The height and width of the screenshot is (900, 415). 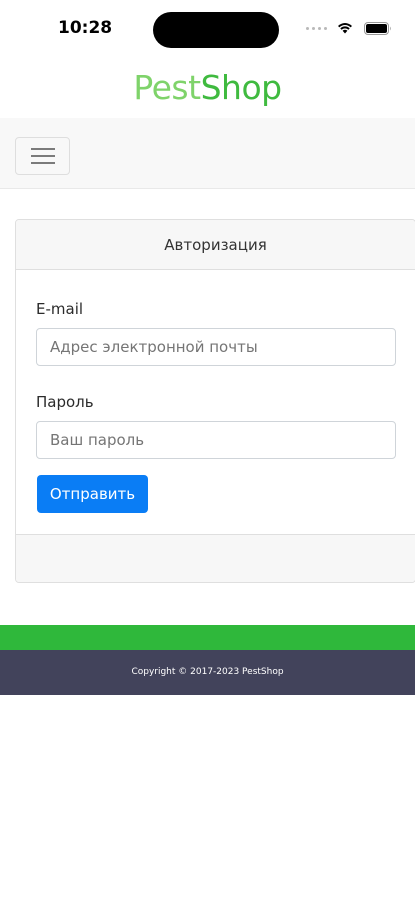 I want to click on submit-button: Отправить, so click(x=92, y=494).